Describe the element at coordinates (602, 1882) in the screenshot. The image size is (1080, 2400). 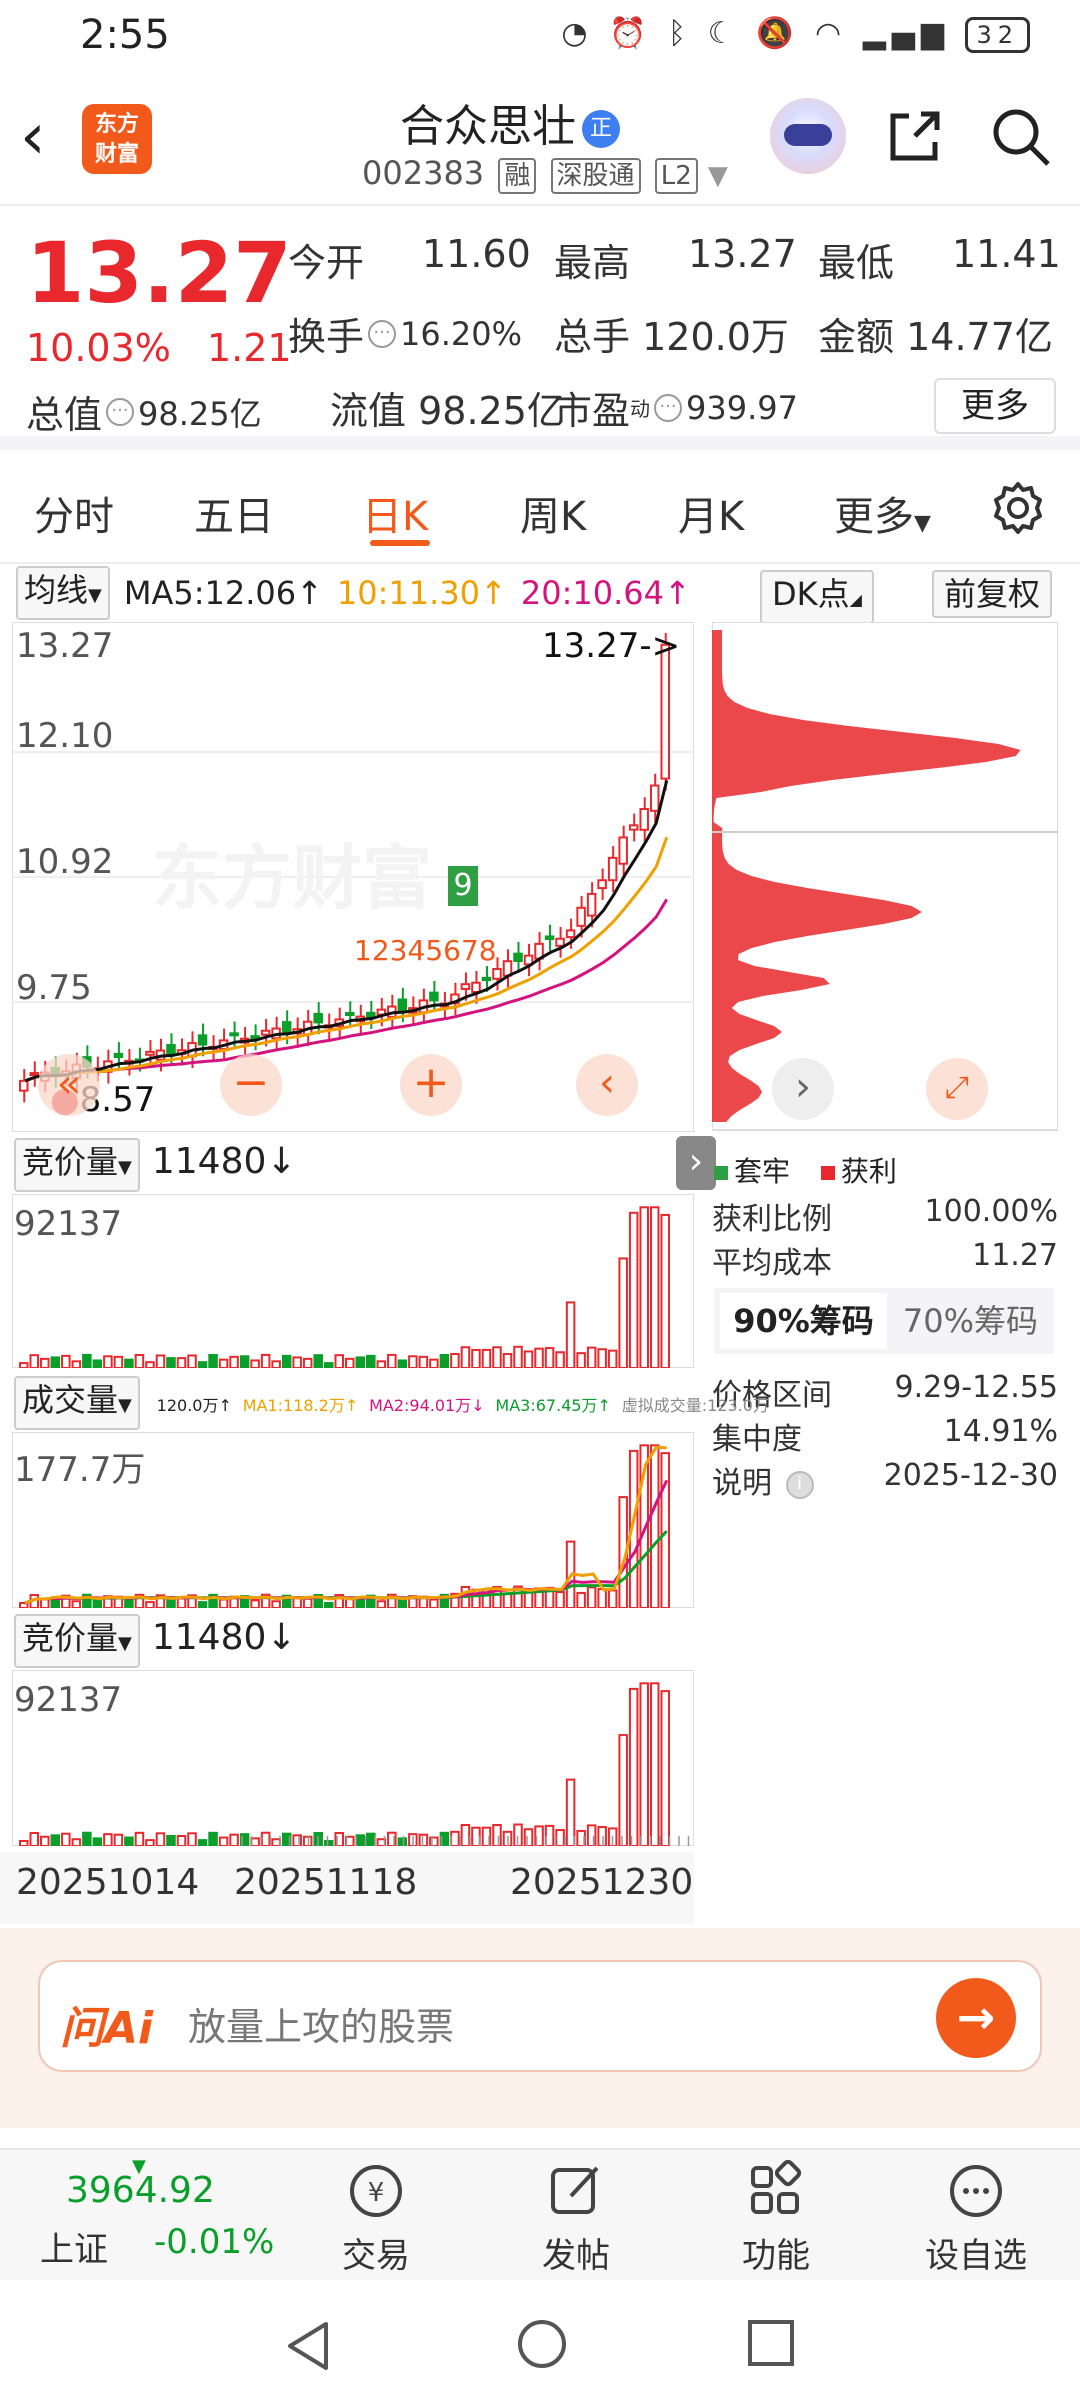
I see `date-label-3: 20251230` at that location.